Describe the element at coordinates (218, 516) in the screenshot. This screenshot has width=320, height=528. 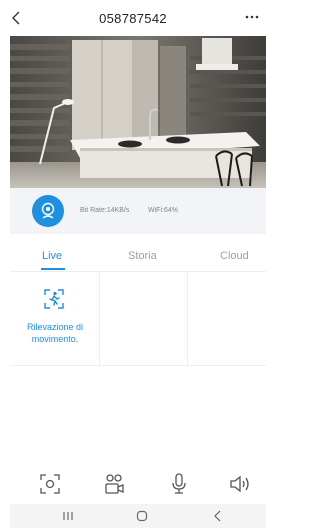
I see `back-icon` at that location.